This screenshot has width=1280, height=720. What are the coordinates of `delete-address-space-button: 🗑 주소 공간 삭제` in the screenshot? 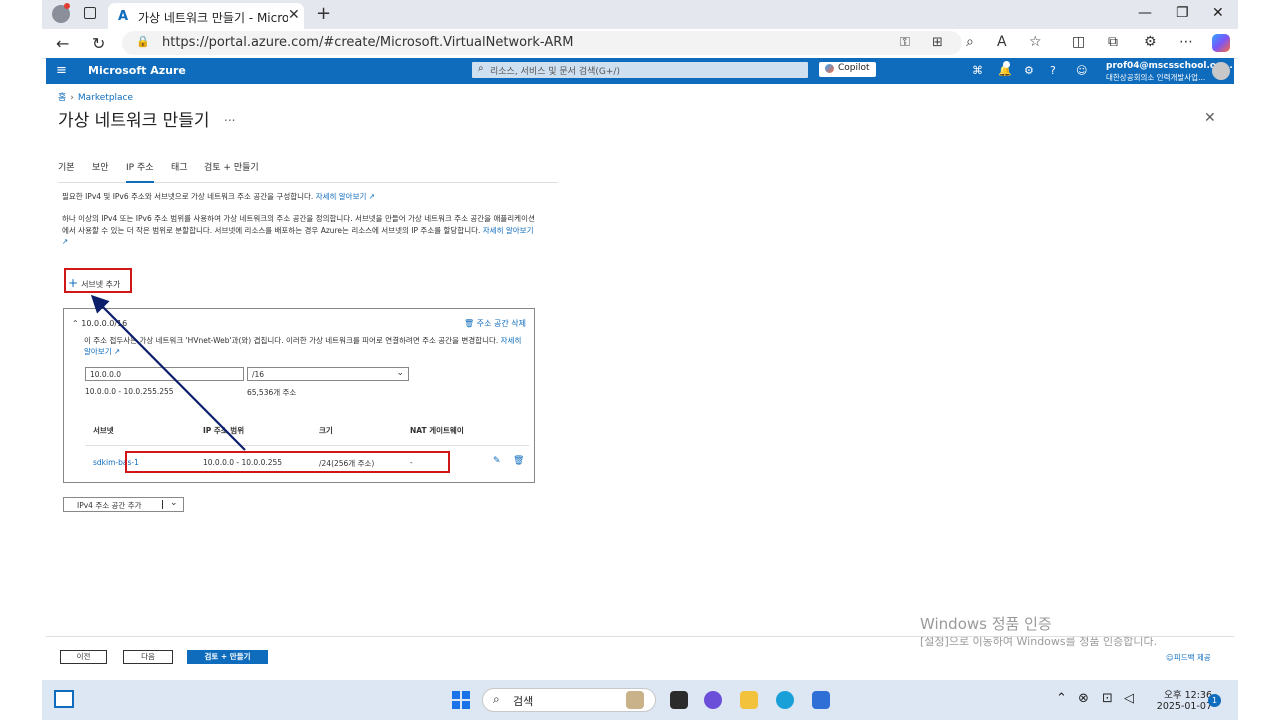 It's located at (495, 323).